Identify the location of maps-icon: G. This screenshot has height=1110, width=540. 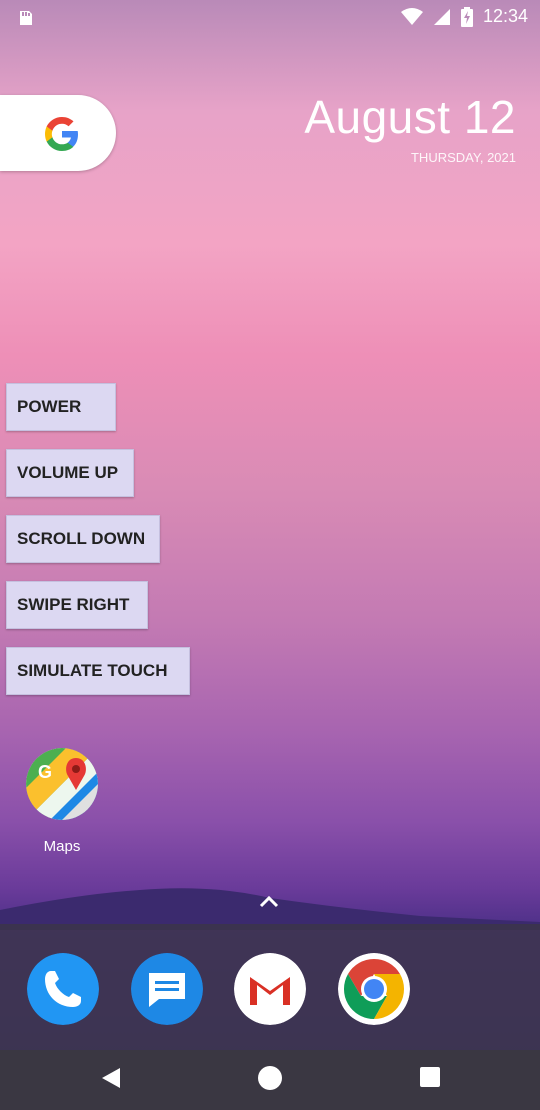
(62, 784).